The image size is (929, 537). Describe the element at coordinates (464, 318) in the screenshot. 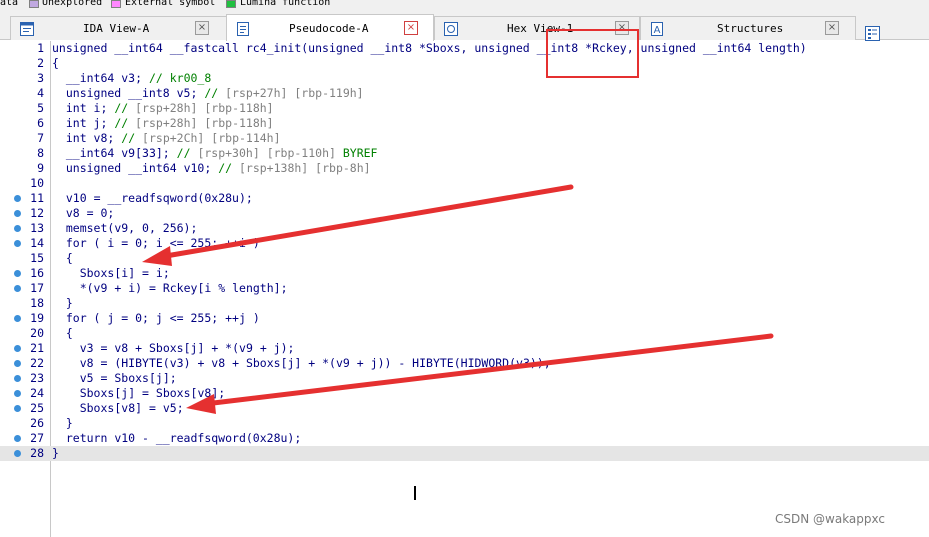

I see `code-line: 19 for ( j = 0; j <= 255; ++j )` at that location.